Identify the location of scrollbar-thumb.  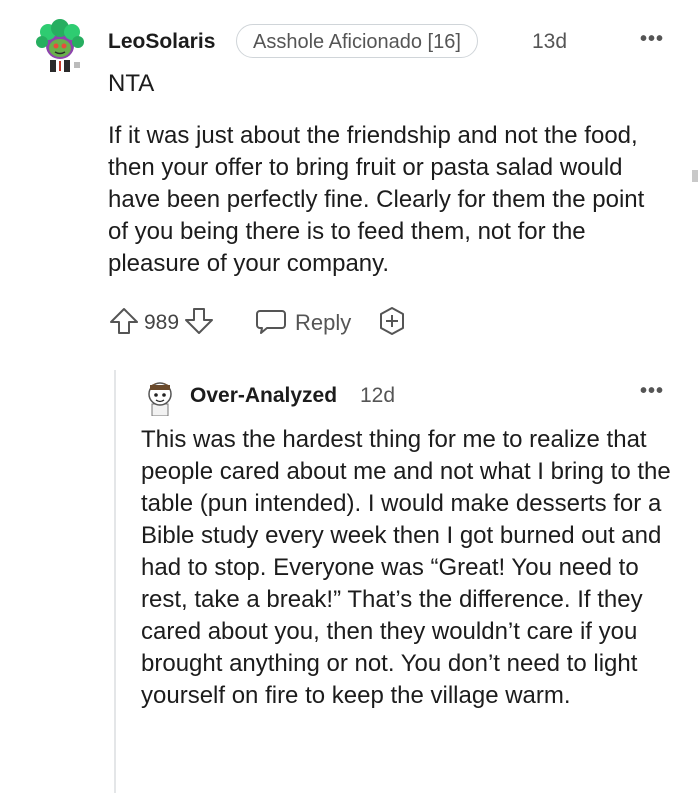
(695, 176).